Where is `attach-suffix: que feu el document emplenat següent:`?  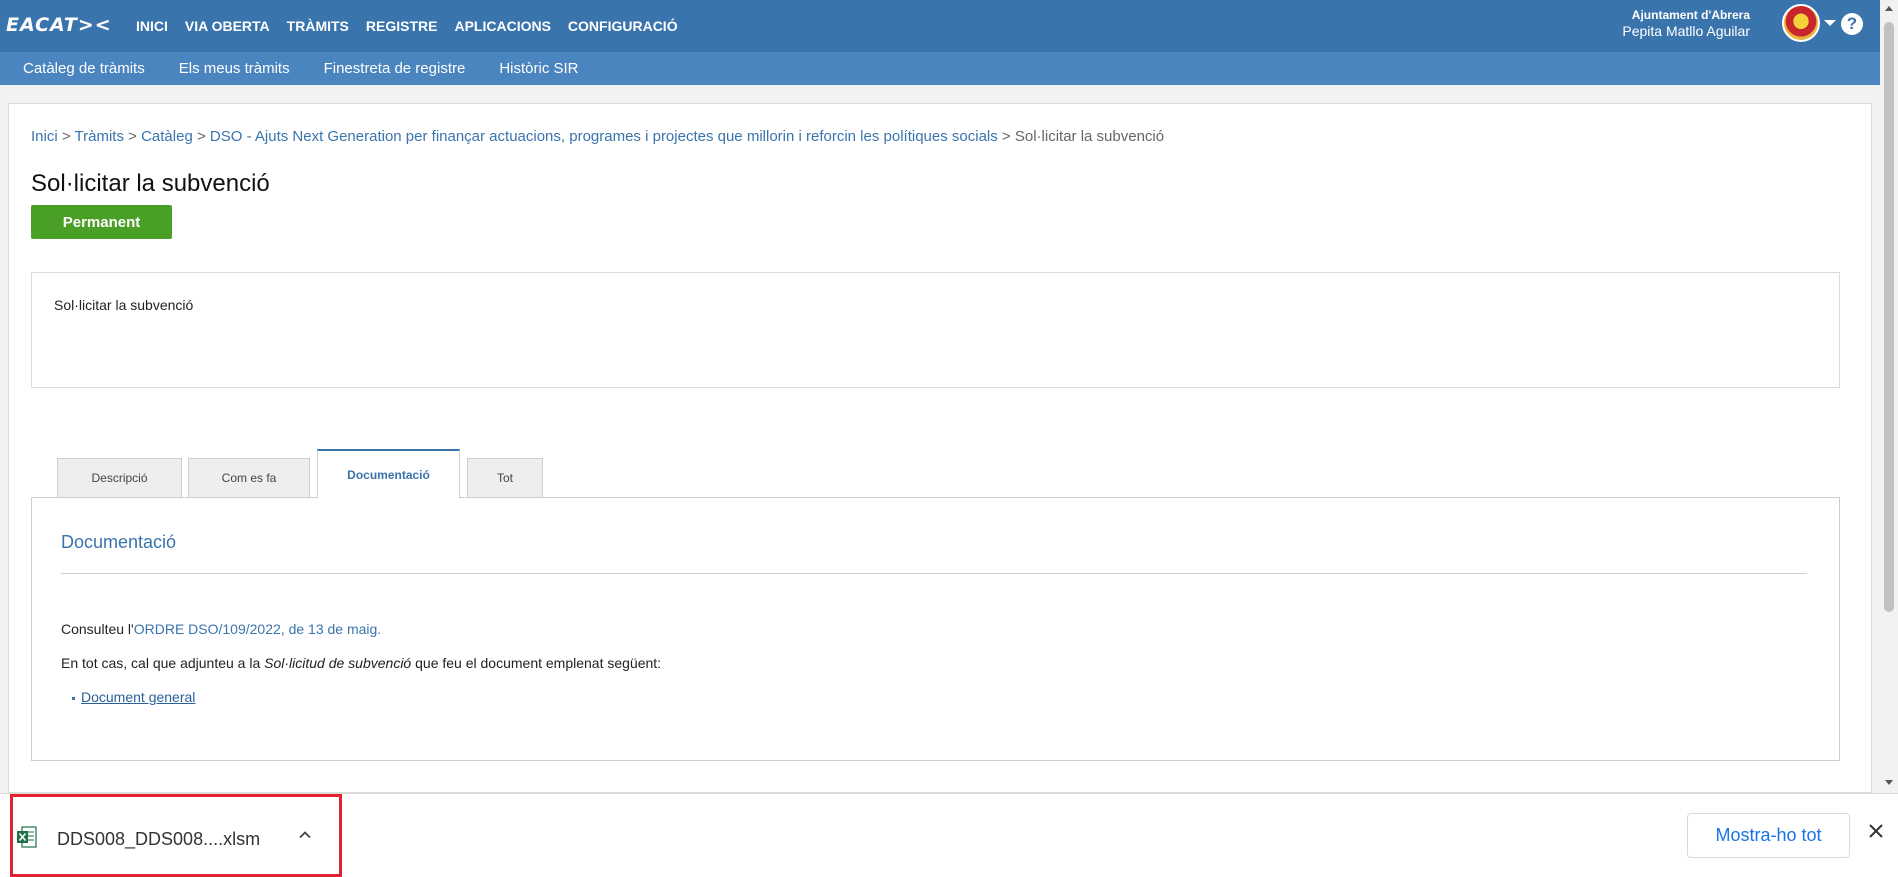 attach-suffix: que feu el document emplenat següent: is located at coordinates (536, 663).